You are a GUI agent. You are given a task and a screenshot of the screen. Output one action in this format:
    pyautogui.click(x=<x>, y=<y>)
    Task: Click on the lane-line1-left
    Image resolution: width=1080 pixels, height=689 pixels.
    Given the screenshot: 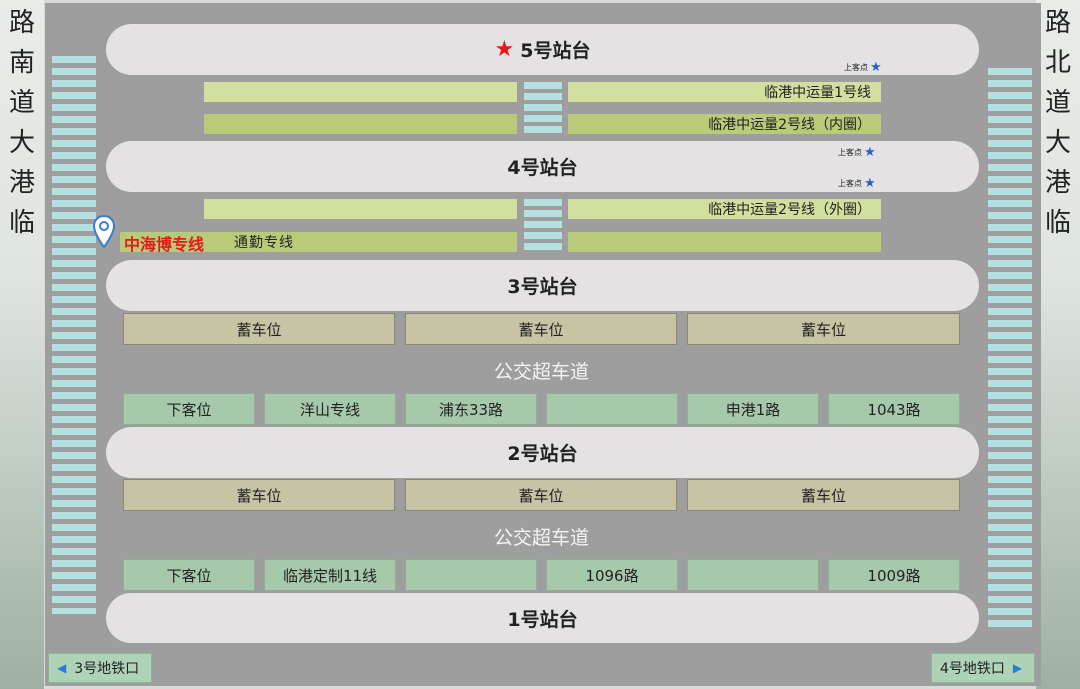 What is the action you would take?
    pyautogui.click(x=360, y=92)
    